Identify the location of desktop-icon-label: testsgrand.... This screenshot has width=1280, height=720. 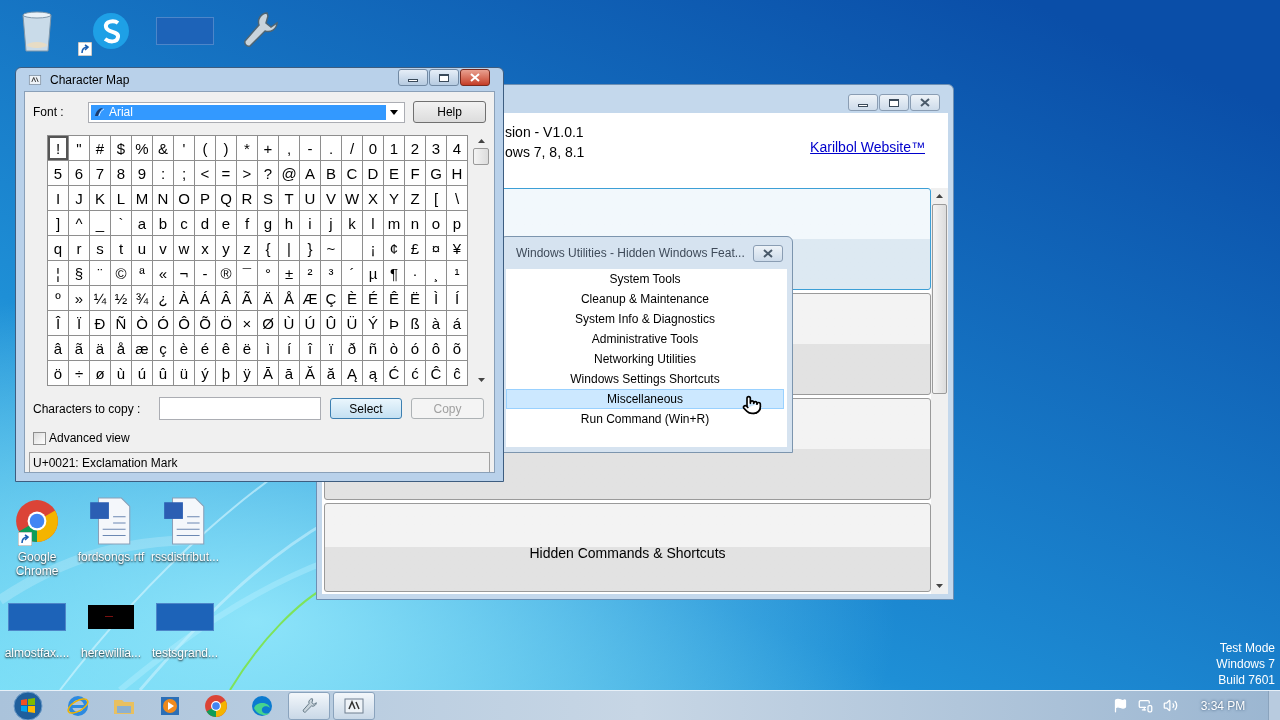
(184, 653).